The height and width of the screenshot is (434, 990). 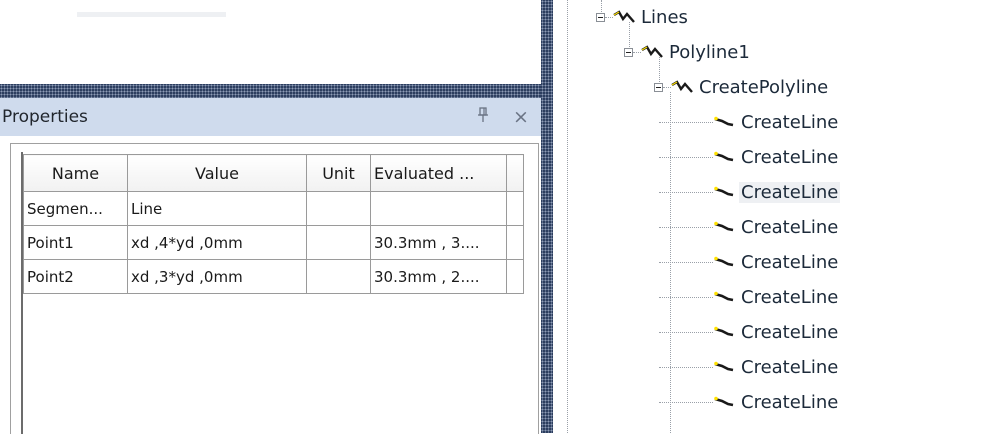 What do you see at coordinates (438, 208) in the screenshot?
I see `cell-evaluated` at bounding box center [438, 208].